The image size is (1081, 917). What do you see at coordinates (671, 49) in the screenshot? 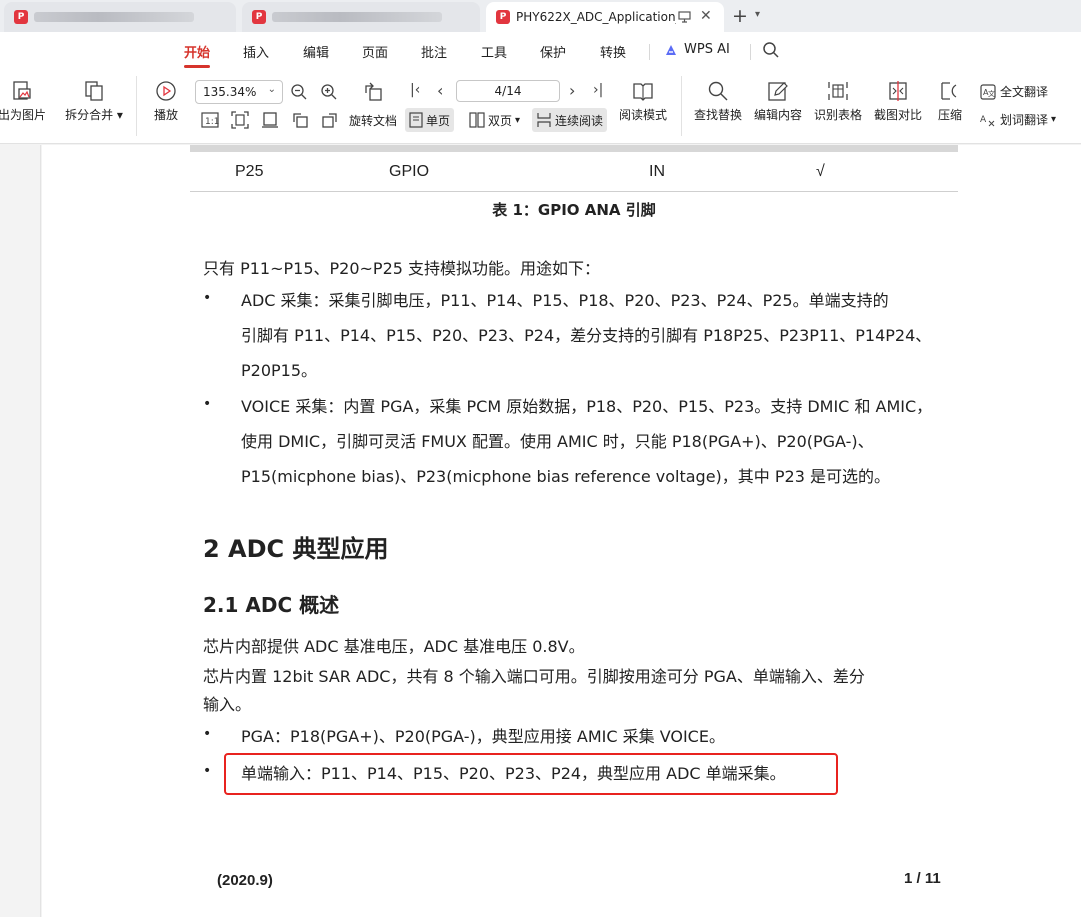
I see `wps-ai-icon` at bounding box center [671, 49].